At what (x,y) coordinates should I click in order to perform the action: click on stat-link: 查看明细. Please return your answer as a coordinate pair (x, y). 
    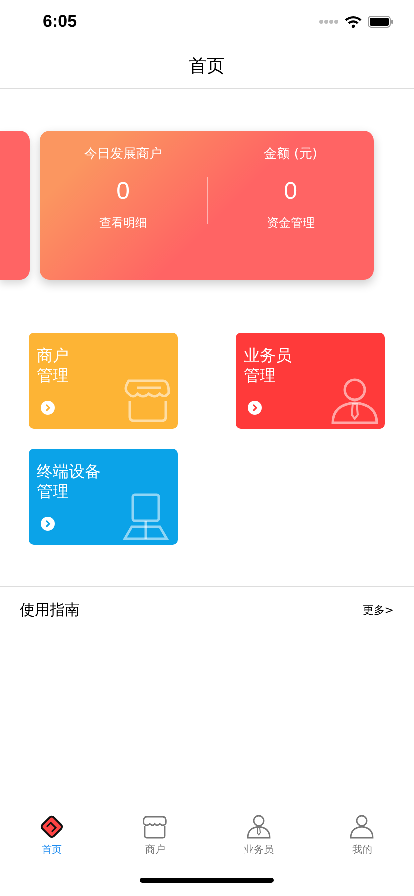
    Looking at the image, I should click on (123, 223).